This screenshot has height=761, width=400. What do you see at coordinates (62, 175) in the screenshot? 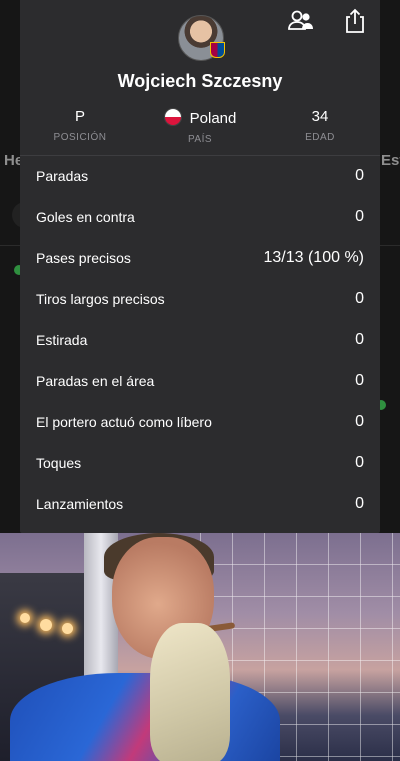
I see `stat-label: Paradas` at bounding box center [62, 175].